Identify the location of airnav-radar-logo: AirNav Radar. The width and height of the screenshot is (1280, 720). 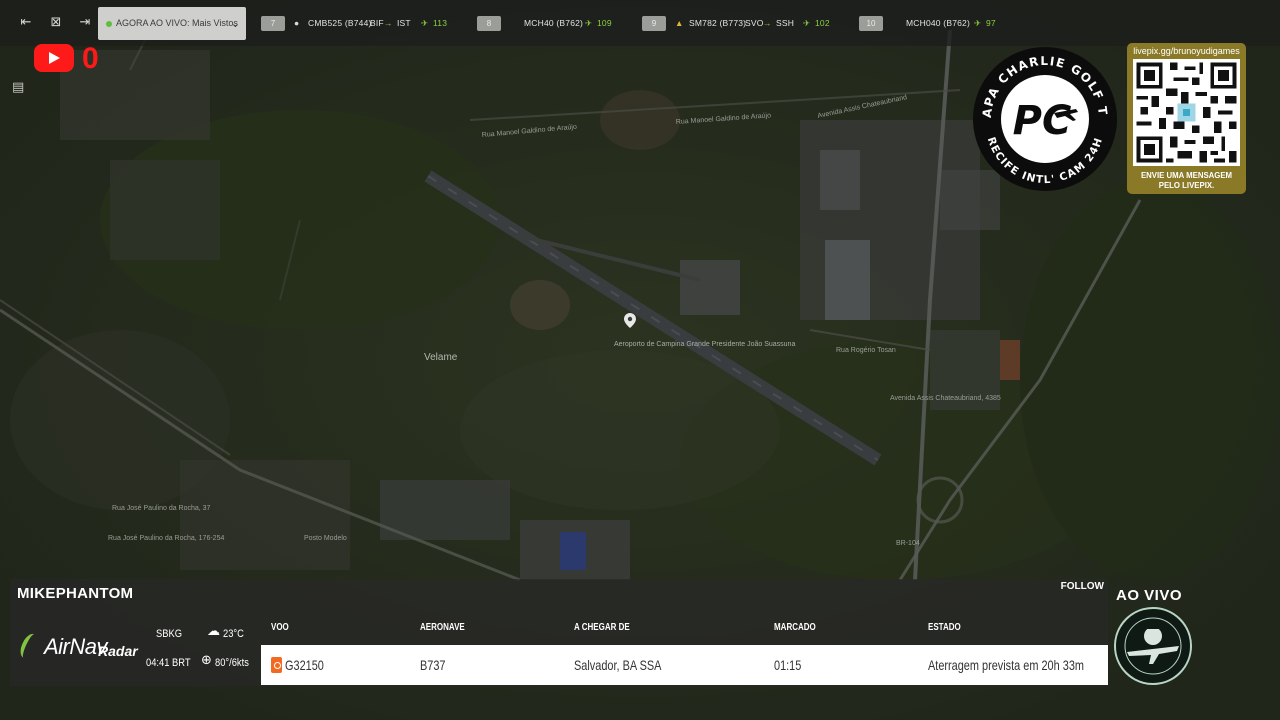
(77, 648).